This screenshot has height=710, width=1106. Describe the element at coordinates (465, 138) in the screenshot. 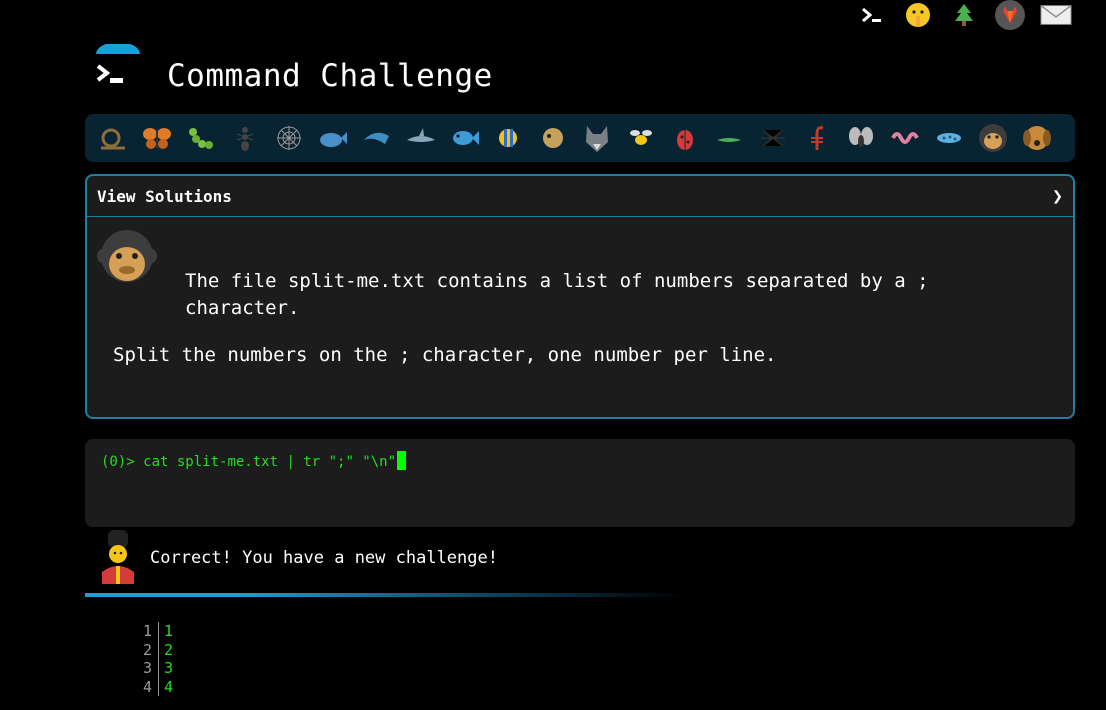

I see `fish-icon` at that location.